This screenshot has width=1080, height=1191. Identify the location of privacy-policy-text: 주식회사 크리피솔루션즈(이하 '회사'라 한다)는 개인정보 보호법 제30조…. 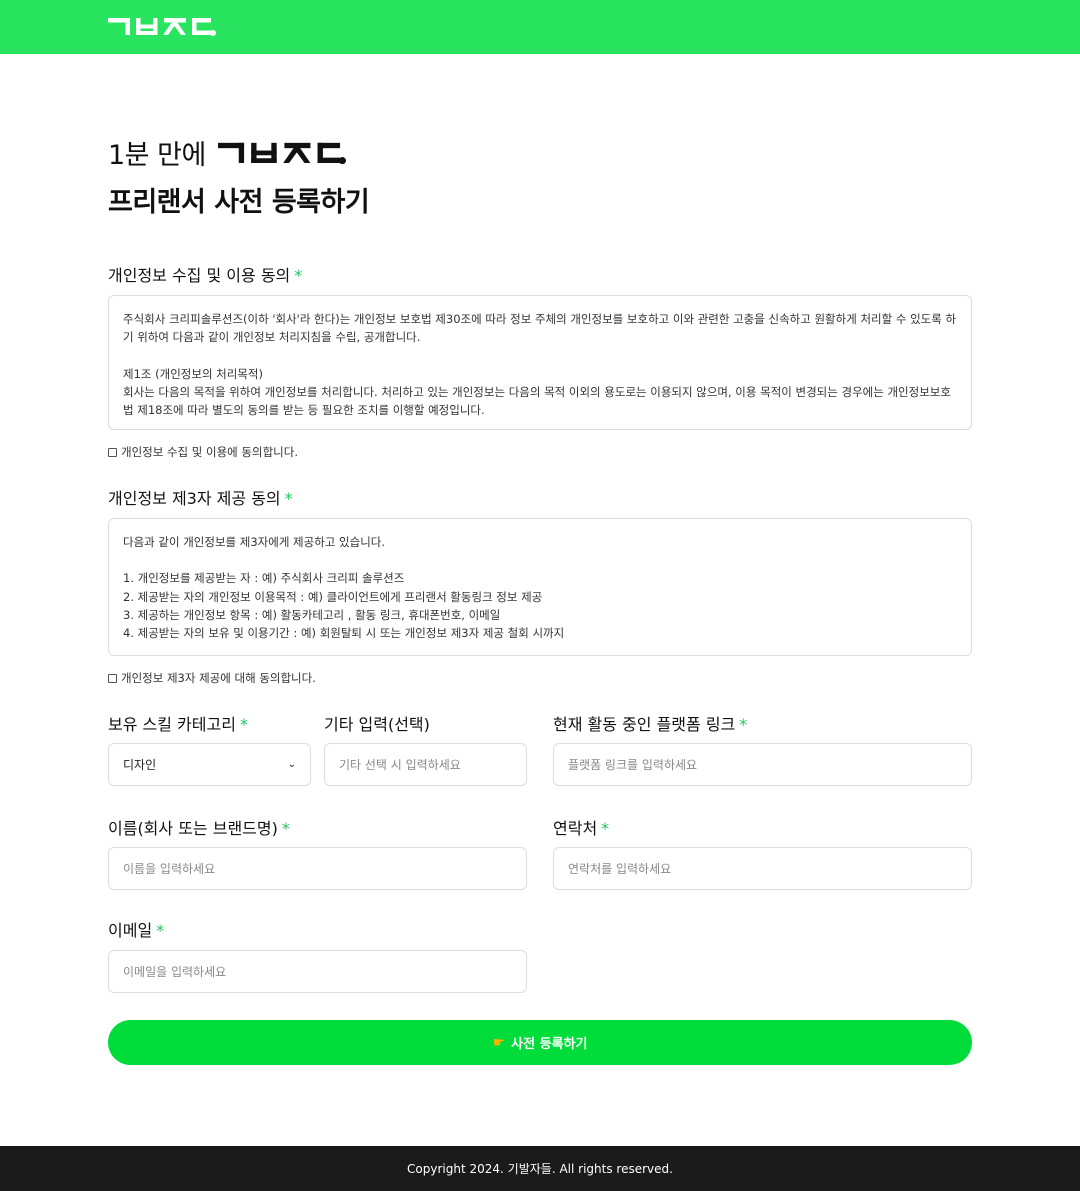
(540, 362).